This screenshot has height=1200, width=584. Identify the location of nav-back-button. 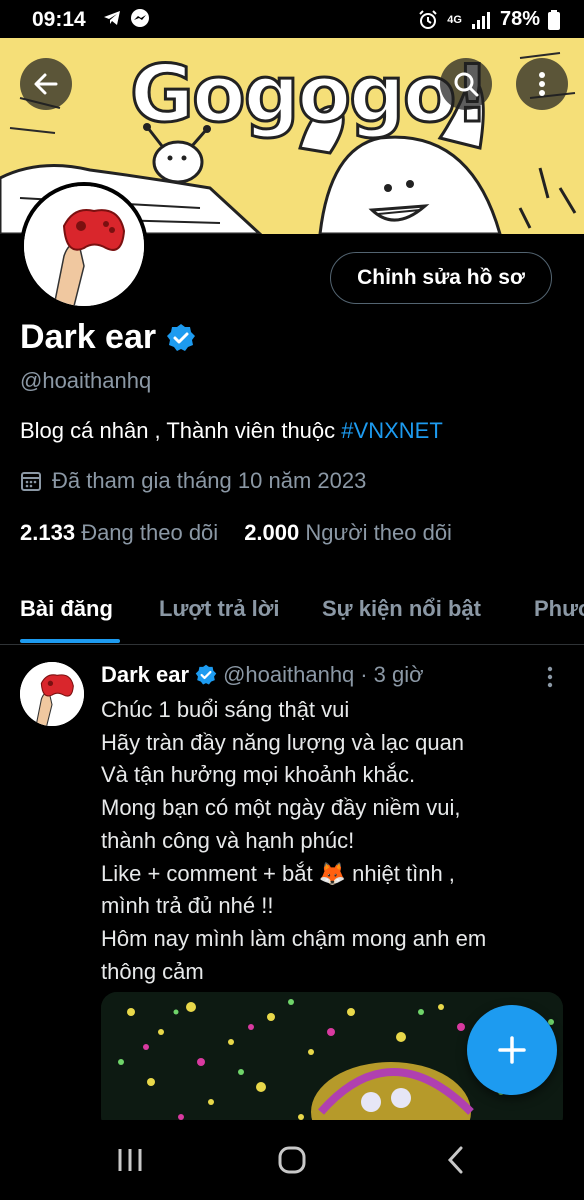
(456, 1160).